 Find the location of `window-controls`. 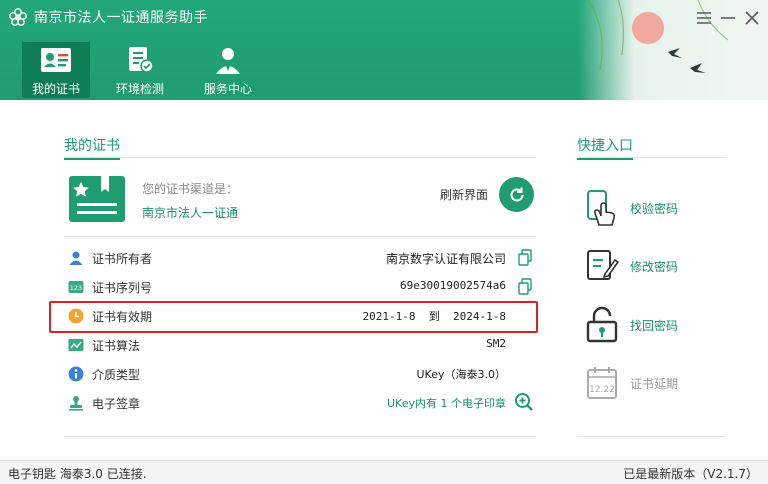

window-controls is located at coordinates (728, 18).